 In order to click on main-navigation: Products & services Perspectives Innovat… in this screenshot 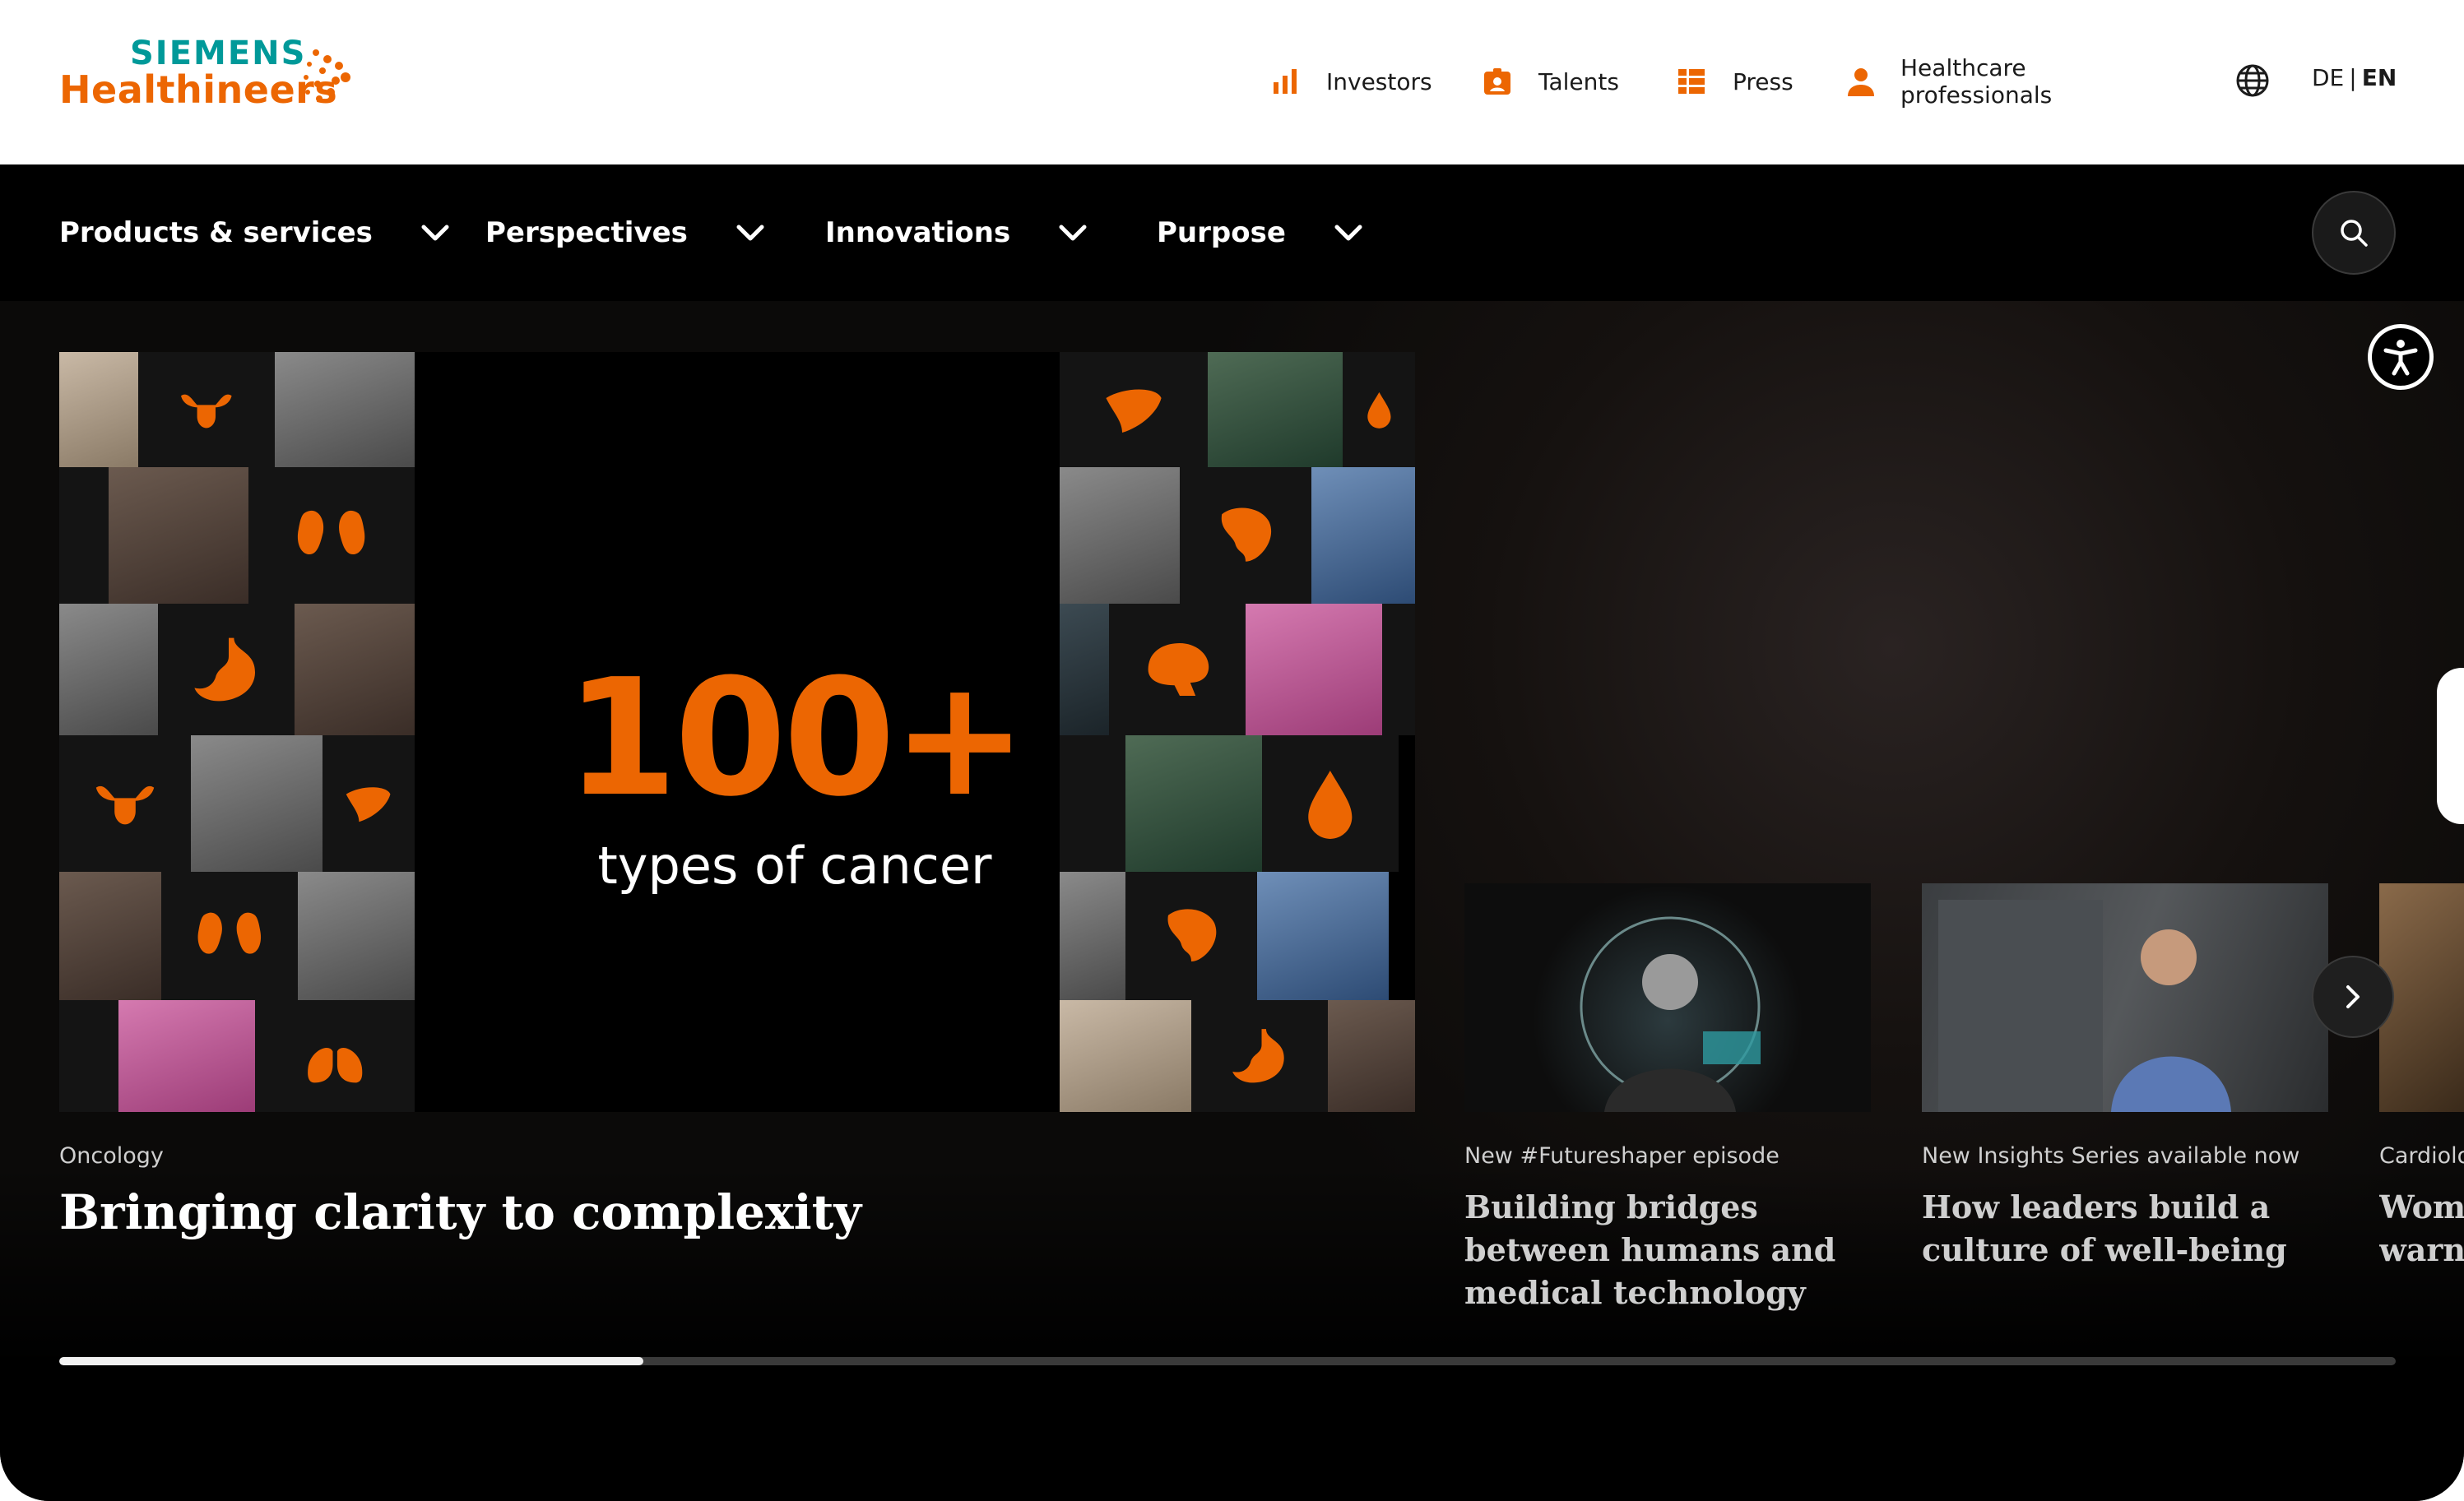, I will do `click(1232, 233)`.